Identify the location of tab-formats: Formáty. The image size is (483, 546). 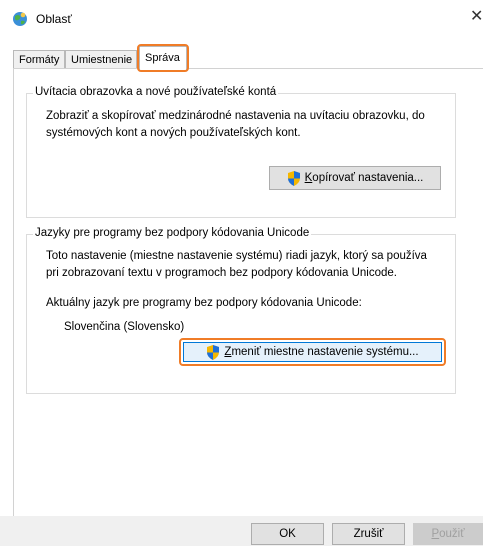
(39, 59).